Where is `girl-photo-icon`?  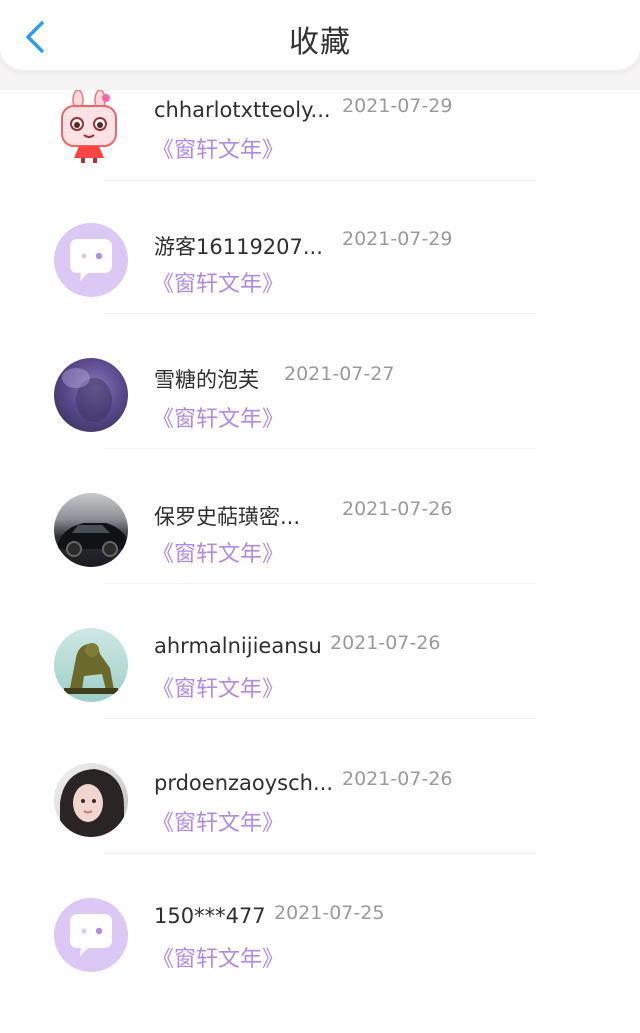
girl-photo-icon is located at coordinates (92, 803).